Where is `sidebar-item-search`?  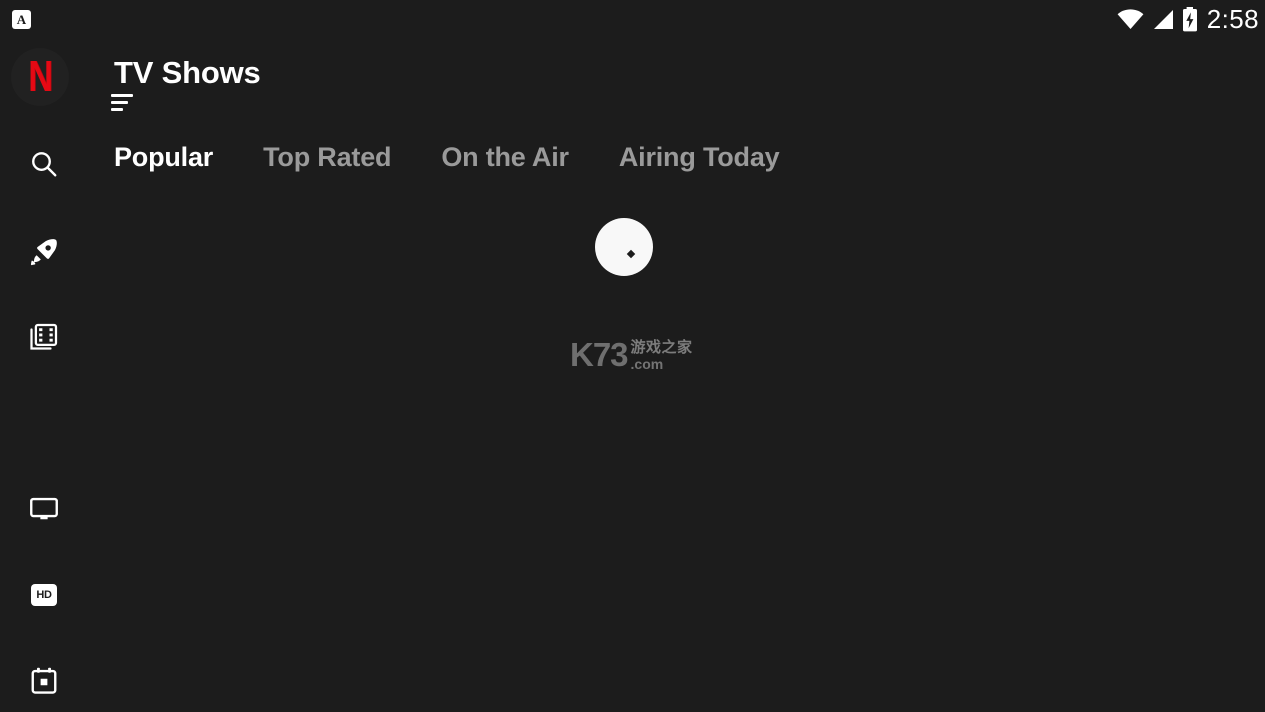
sidebar-item-search is located at coordinates (44, 164).